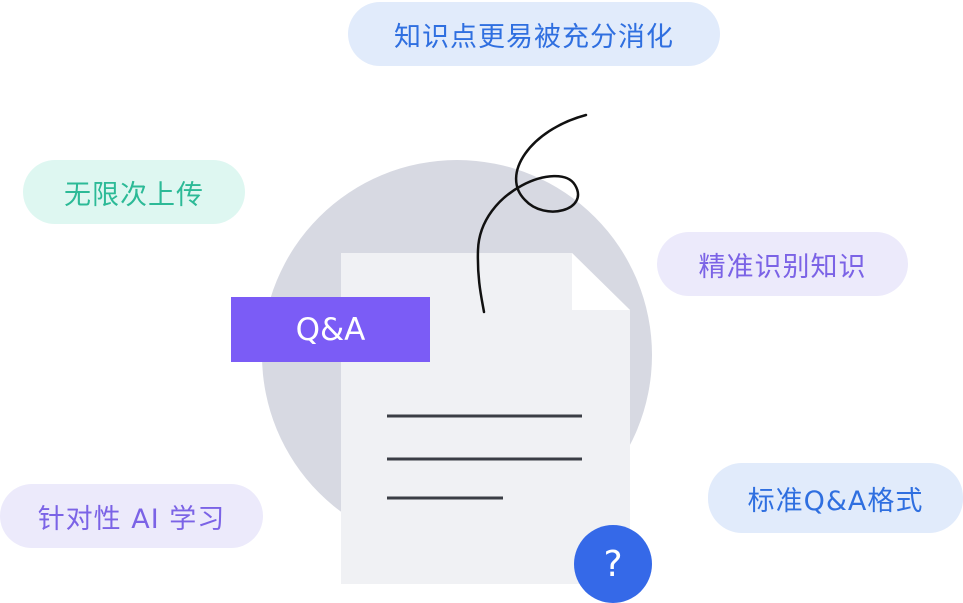 The height and width of the screenshot is (603, 963). I want to click on qa-tag-label: Q&A, so click(330, 329).